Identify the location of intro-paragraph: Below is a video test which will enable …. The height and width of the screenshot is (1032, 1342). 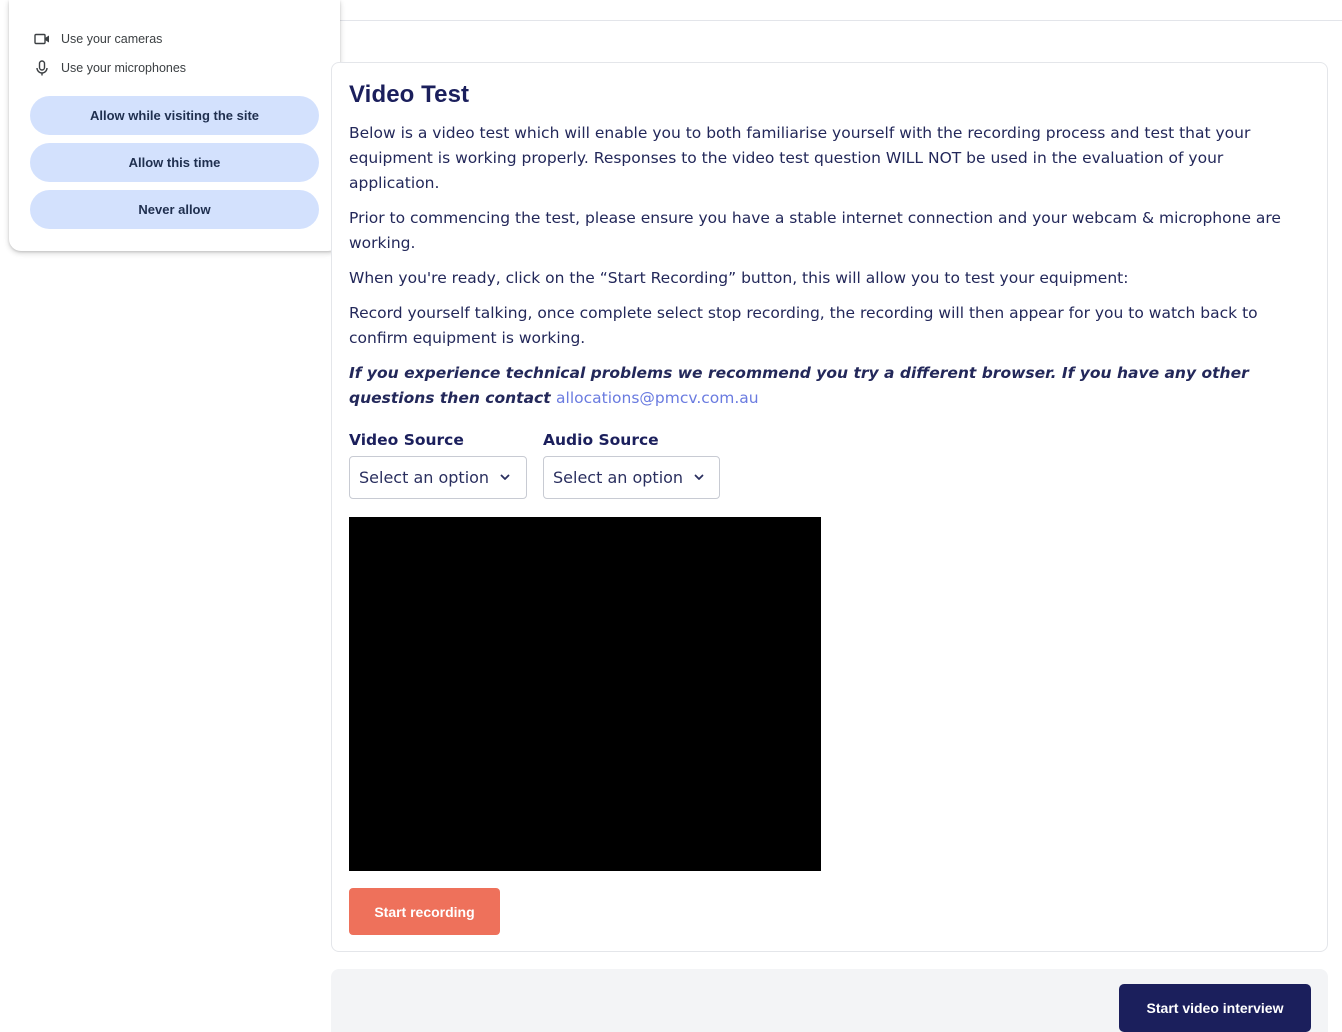
(800, 158).